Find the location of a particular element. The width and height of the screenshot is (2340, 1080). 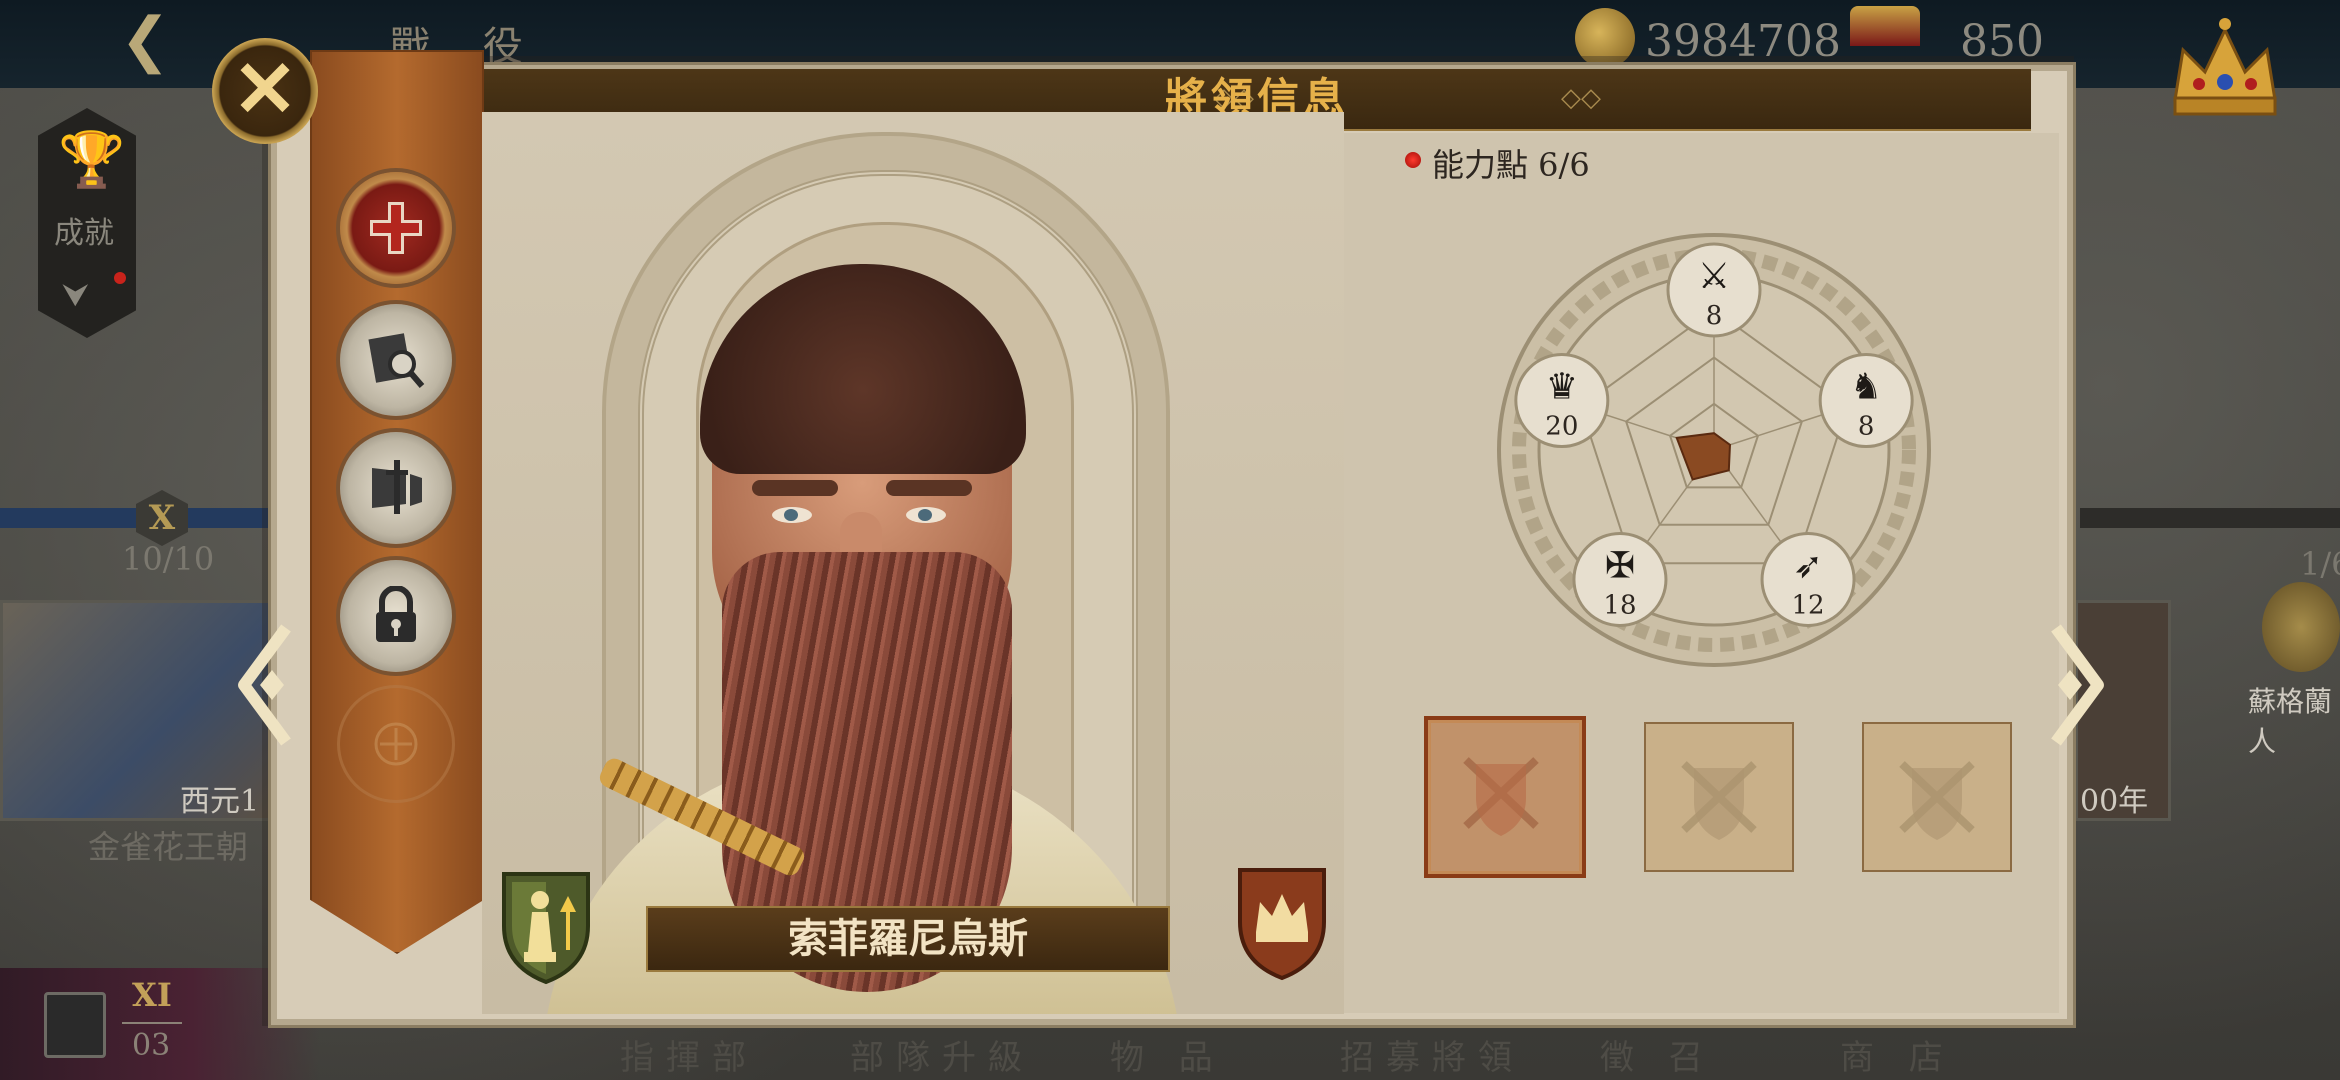

bow-icon: ➶ is located at coordinates (1808, 565).